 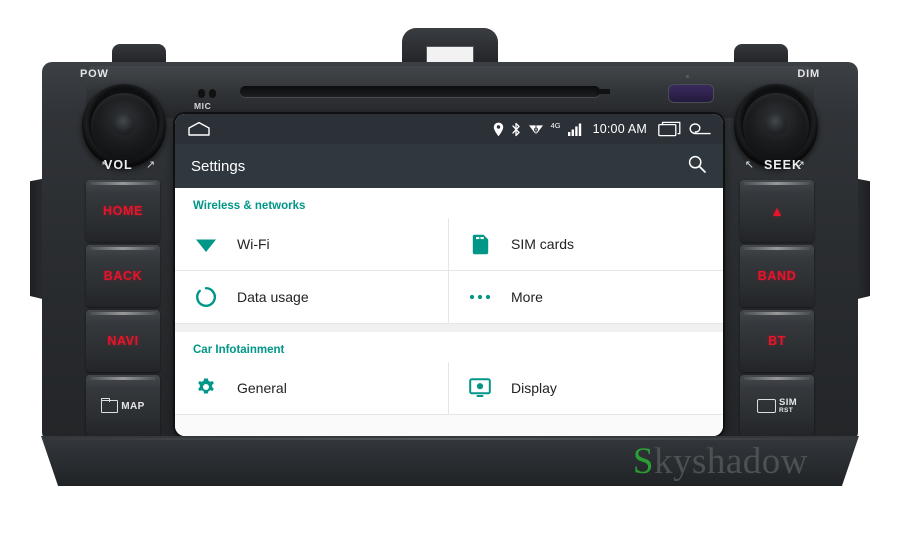 What do you see at coordinates (691, 93) in the screenshot?
I see `ir-receiver-window` at bounding box center [691, 93].